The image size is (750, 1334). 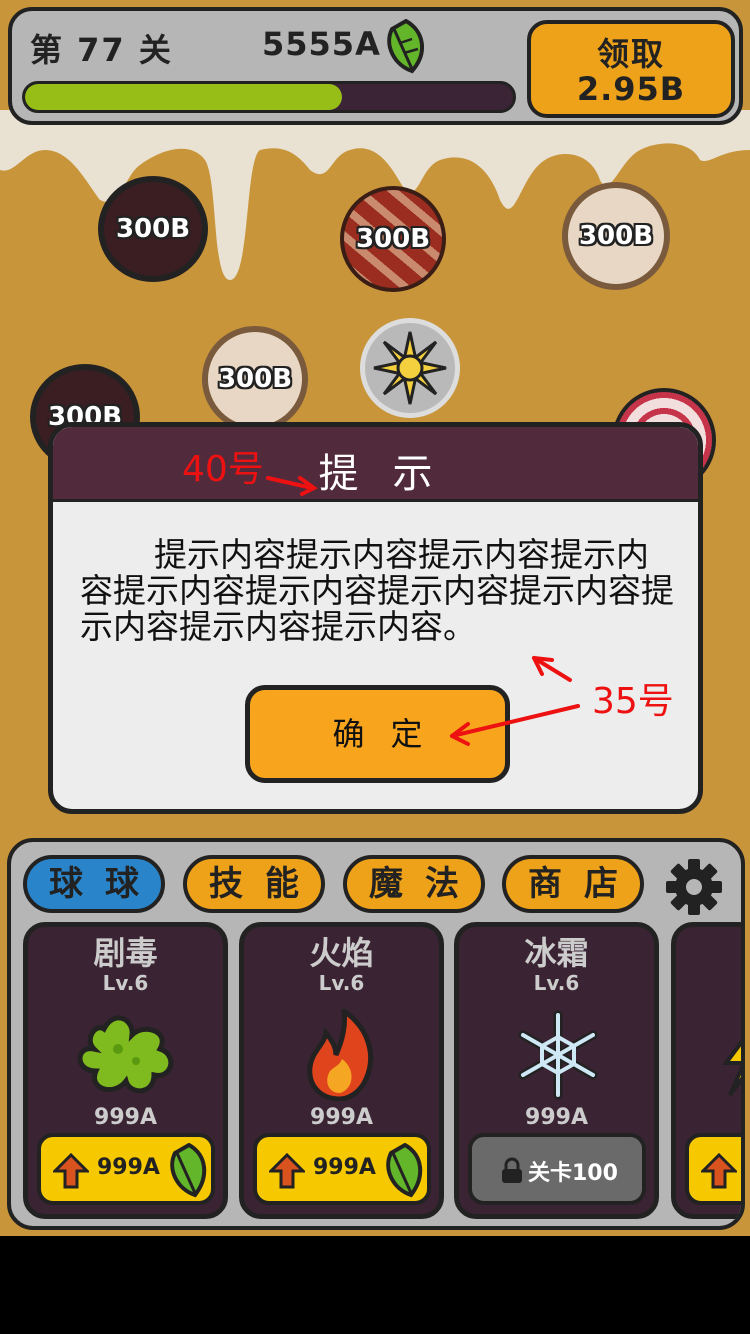 What do you see at coordinates (125, 1054) in the screenshot?
I see `poison-splat-icon` at bounding box center [125, 1054].